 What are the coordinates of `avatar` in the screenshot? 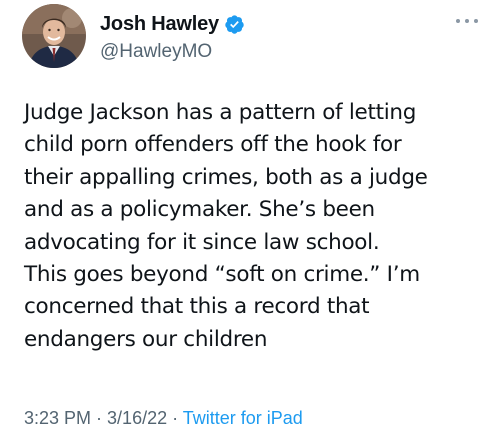 It's located at (54, 36).